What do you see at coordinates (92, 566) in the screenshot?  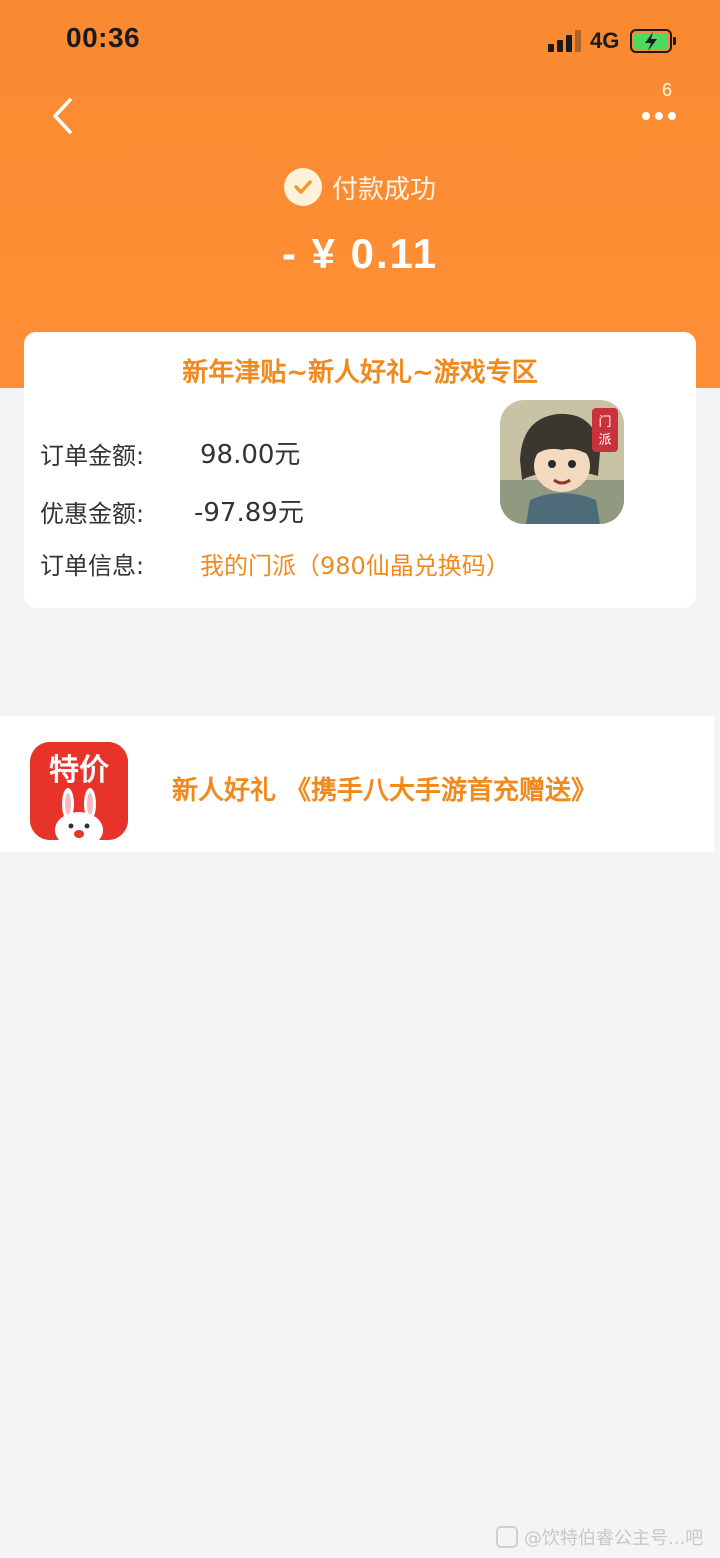 I see `order-info-label: 订单信息:` at bounding box center [92, 566].